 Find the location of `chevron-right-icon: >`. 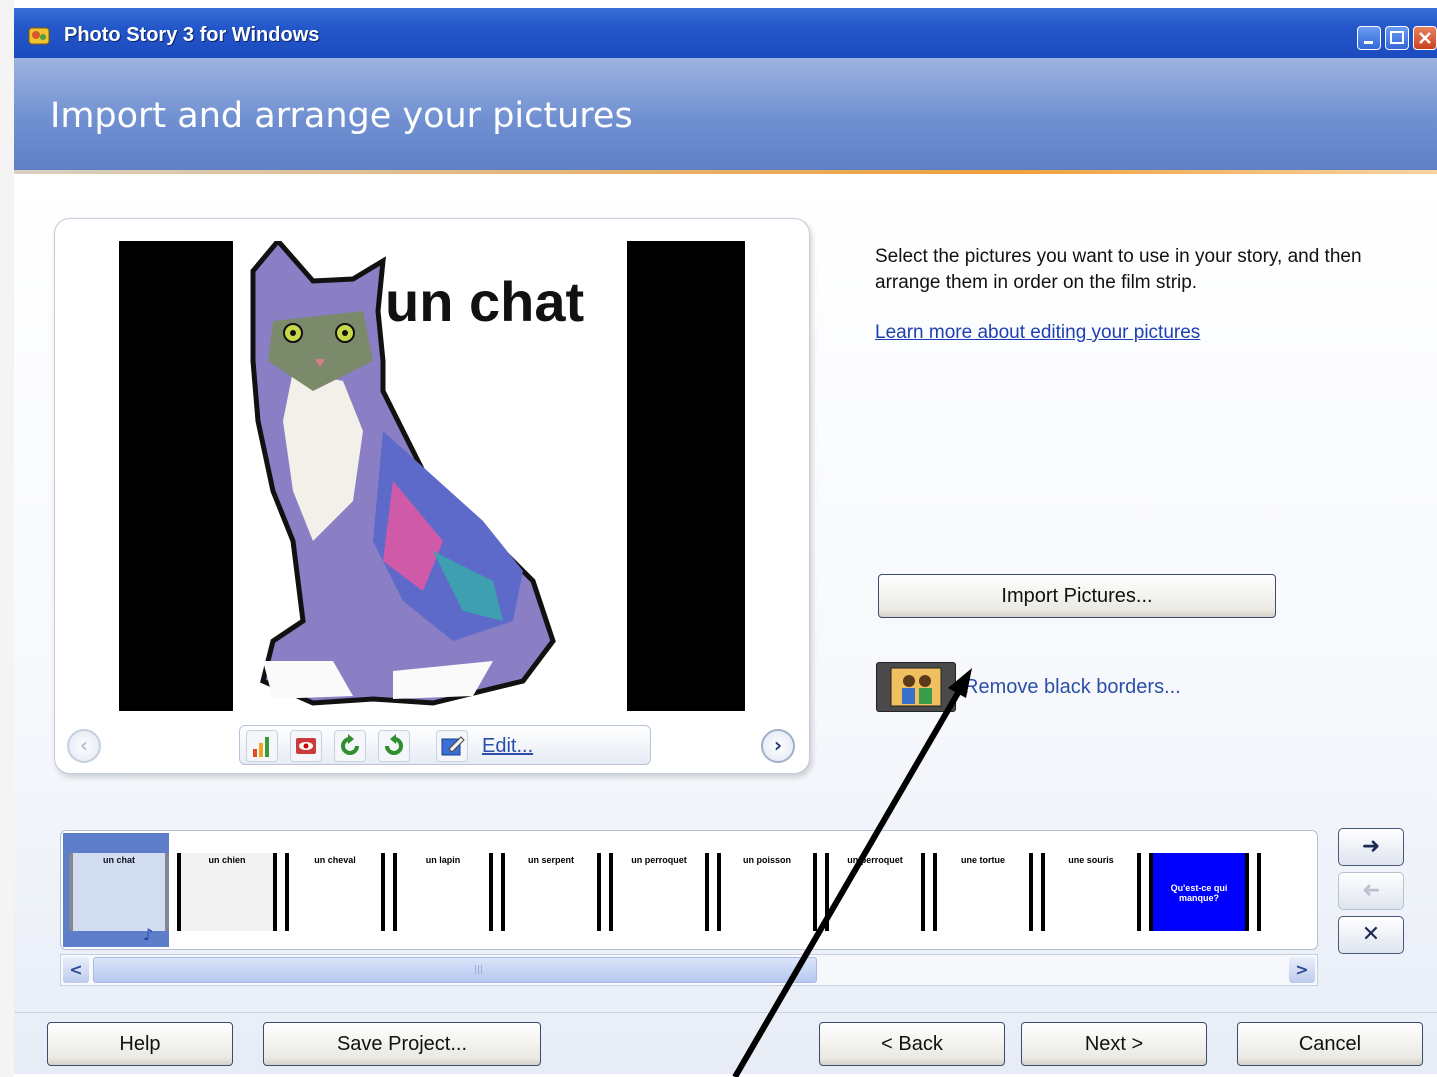

chevron-right-icon: > is located at coordinates (1302, 969).